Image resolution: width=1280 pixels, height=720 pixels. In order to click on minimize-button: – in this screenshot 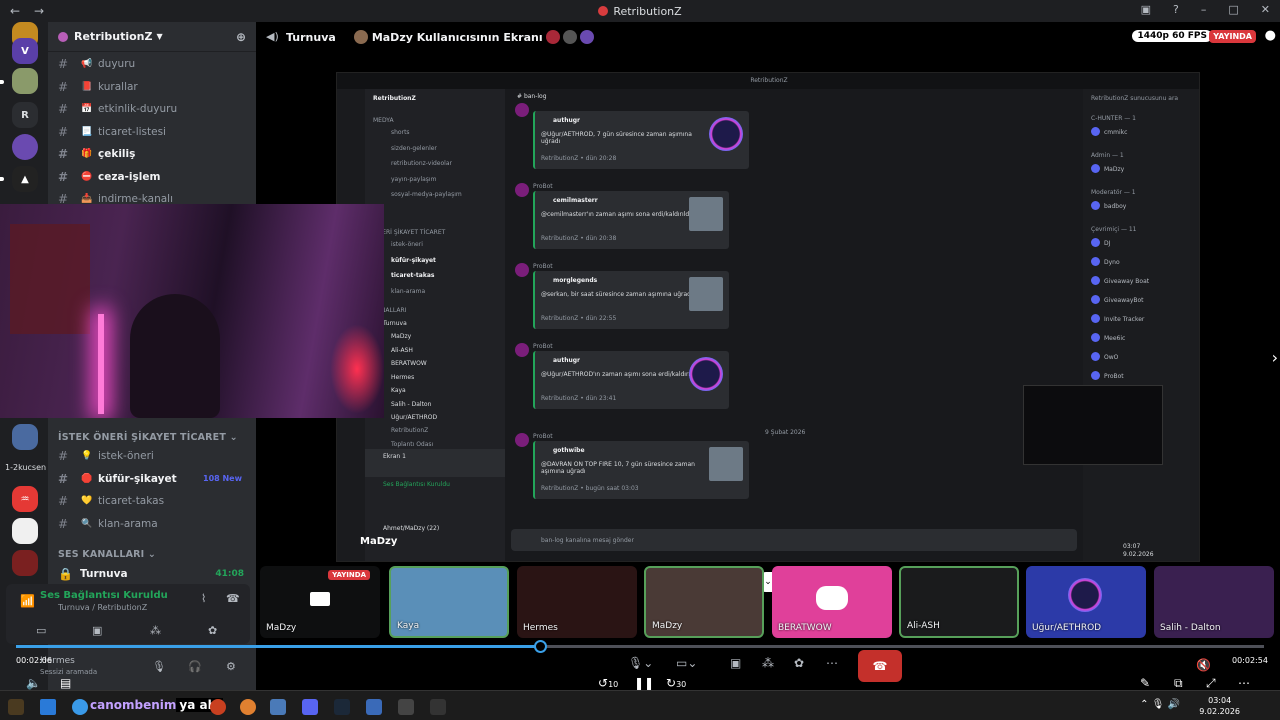, I will do `click(1204, 9)`.